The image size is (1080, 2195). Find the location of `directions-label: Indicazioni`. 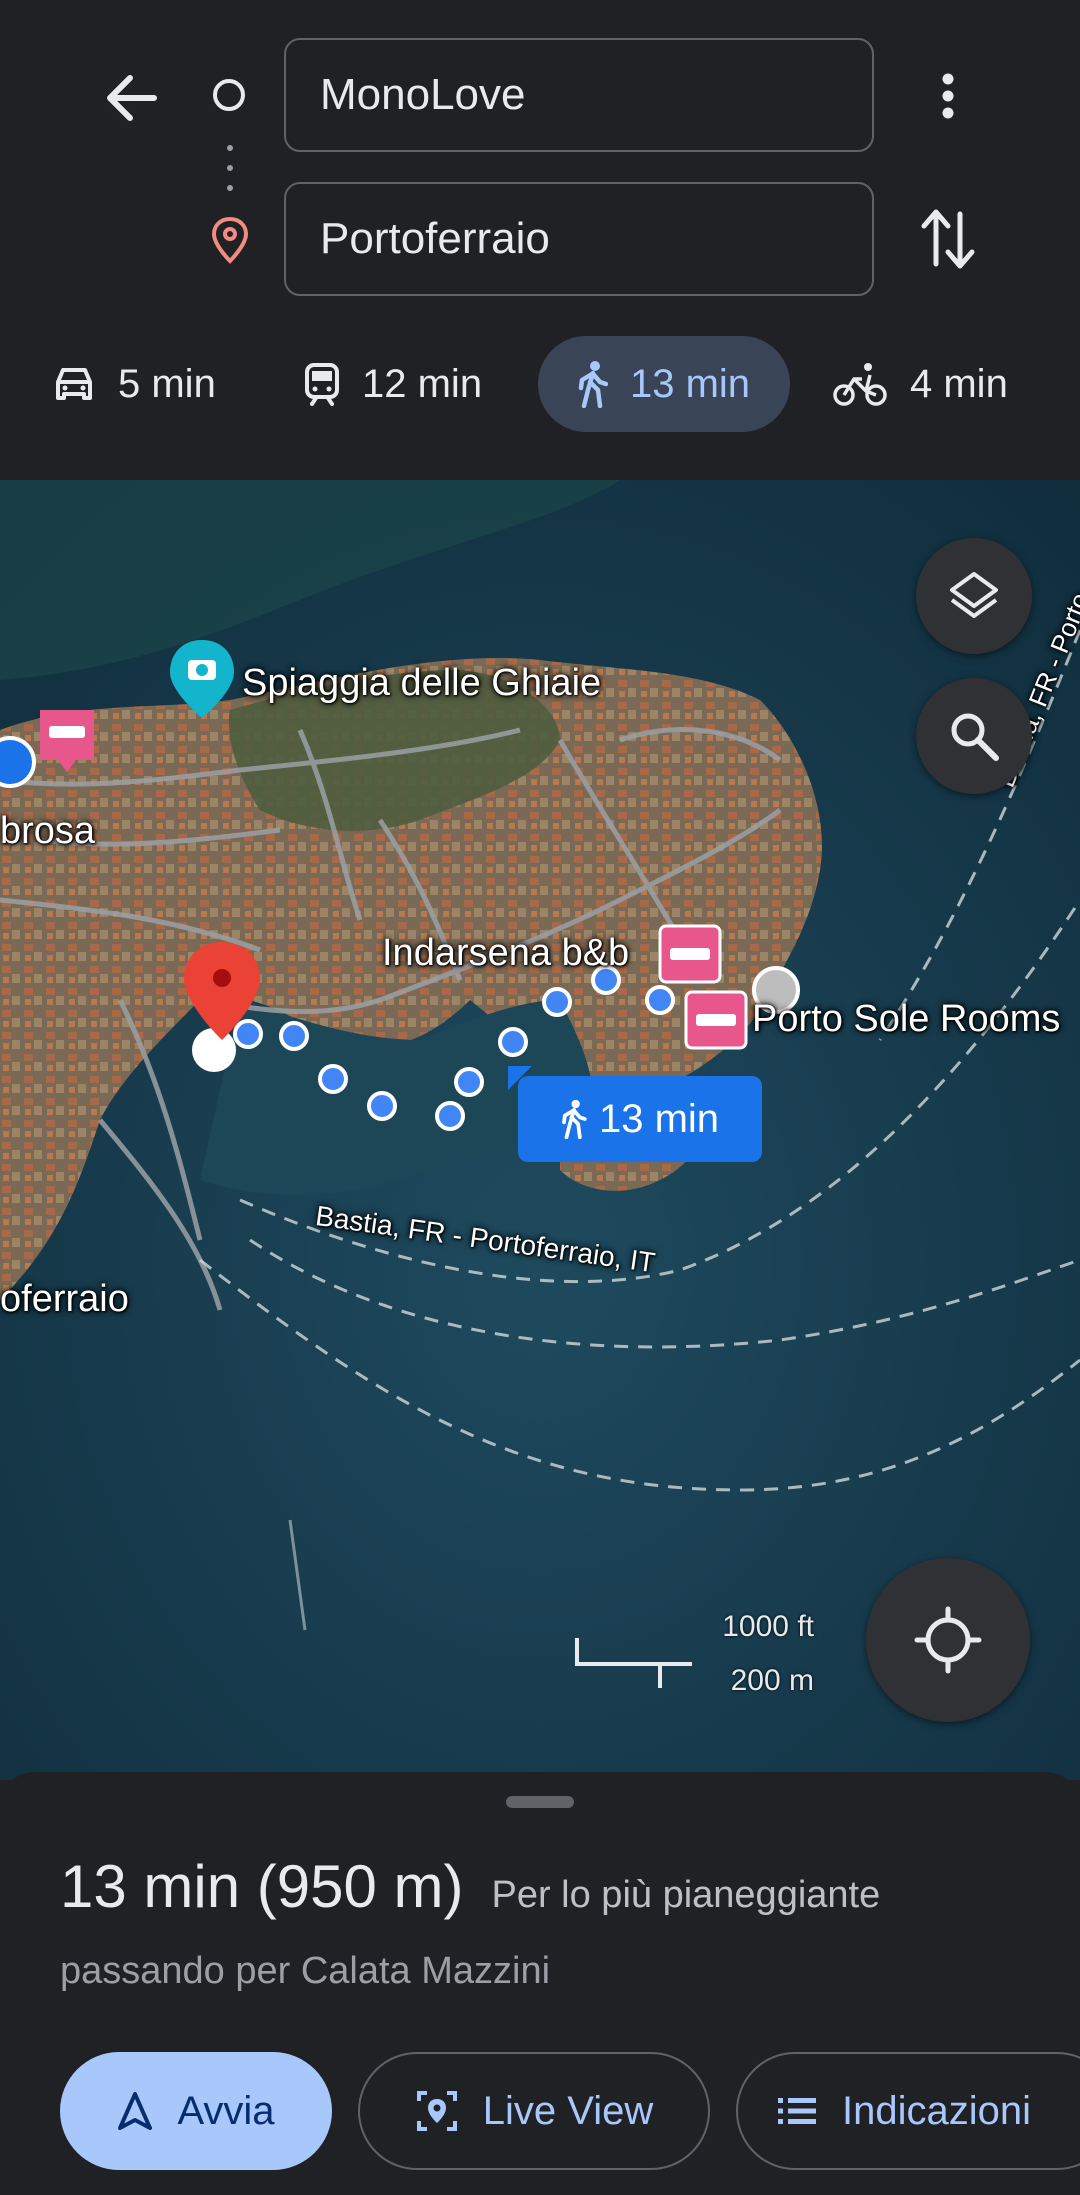

directions-label: Indicazioni is located at coordinates (937, 2110).